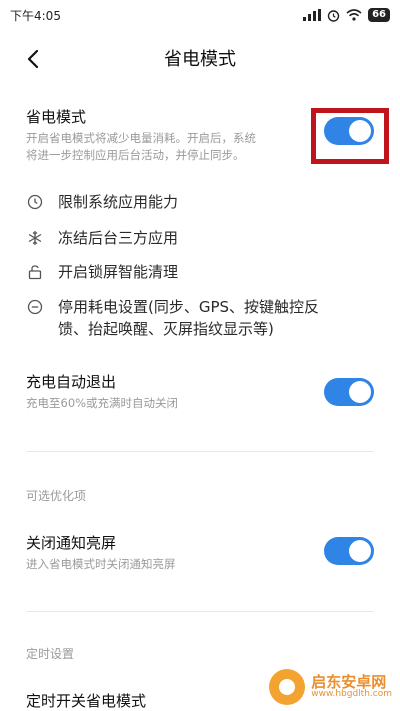 Image resolution: width=400 pixels, height=711 pixels. Describe the element at coordinates (118, 272) in the screenshot. I see `feature-text: 开启锁屏智能清理` at that location.